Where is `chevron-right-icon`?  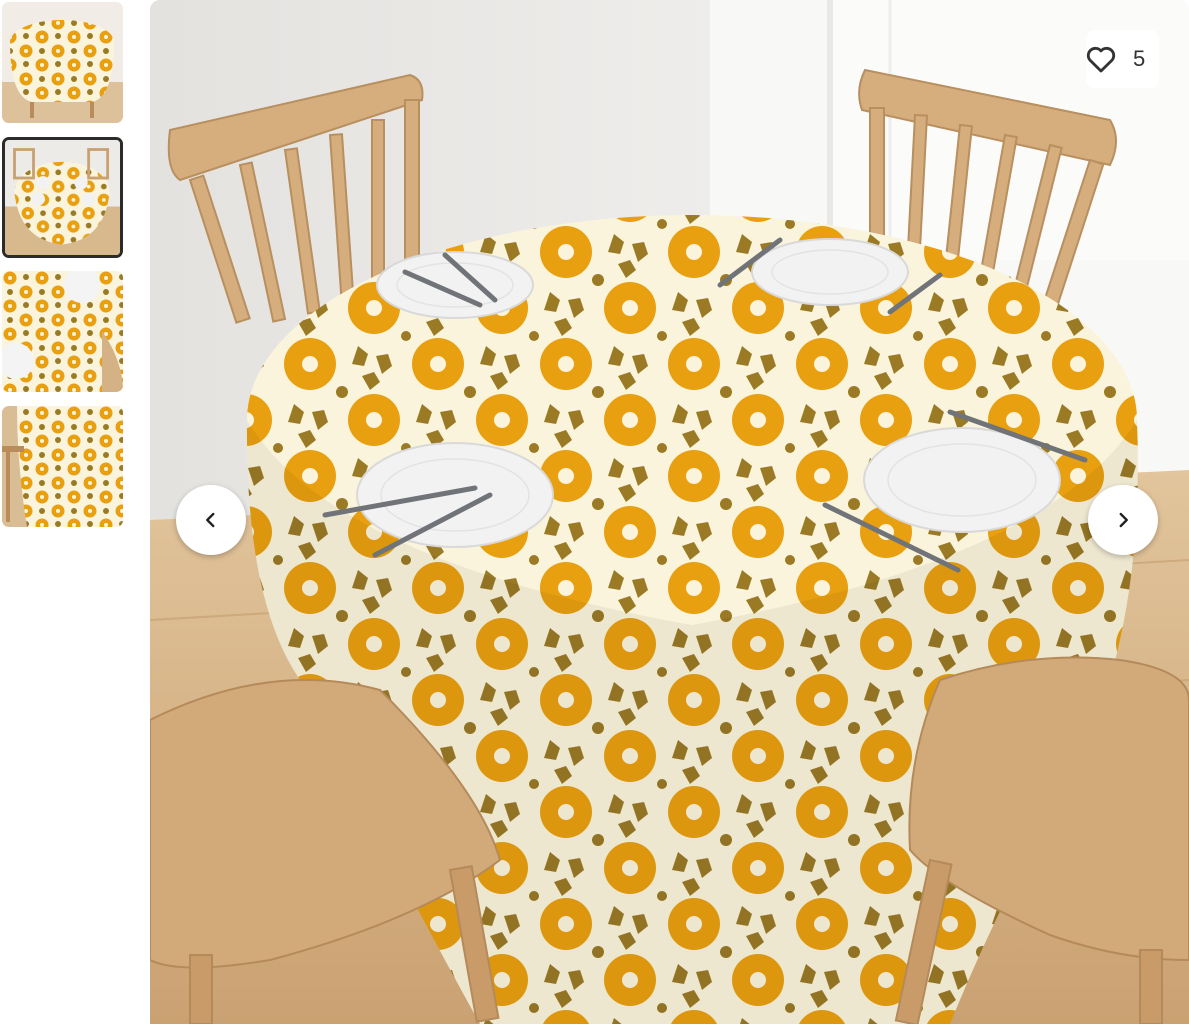 chevron-right-icon is located at coordinates (1123, 520).